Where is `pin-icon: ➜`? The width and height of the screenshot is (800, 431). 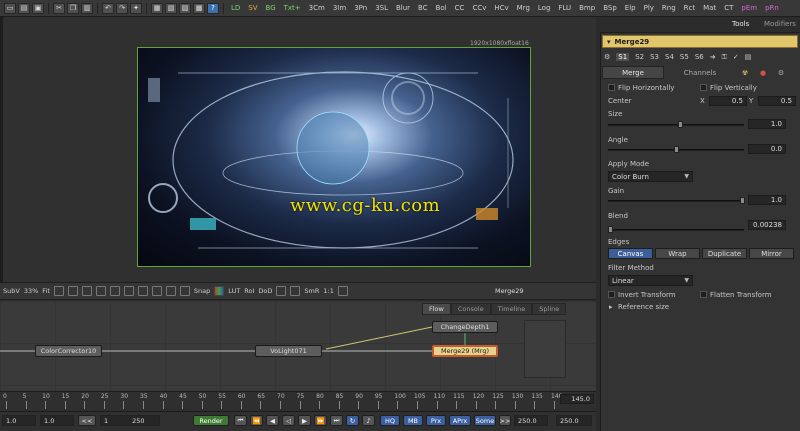 pin-icon: ➜ is located at coordinates (713, 57).